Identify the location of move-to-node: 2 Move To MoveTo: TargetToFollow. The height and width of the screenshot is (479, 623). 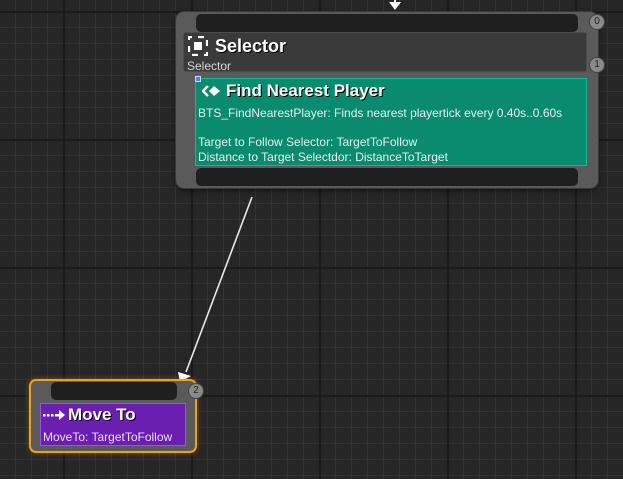
(116, 416).